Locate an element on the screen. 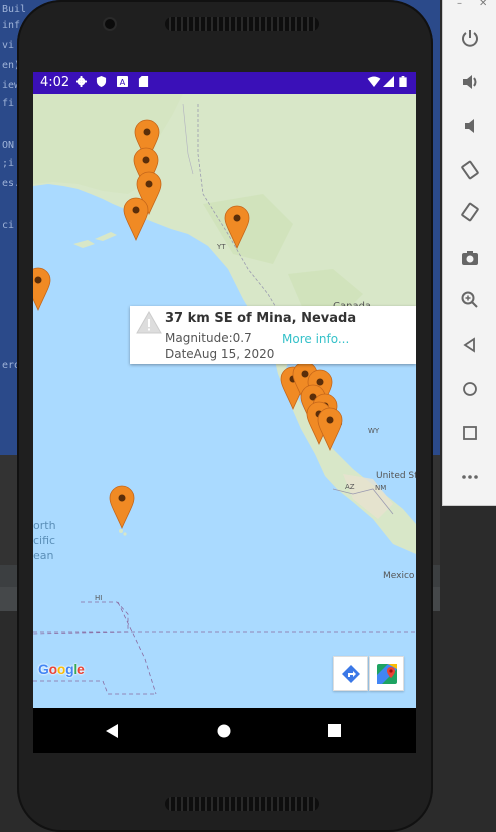  map-label-ocean-3: ean is located at coordinates (43, 555).